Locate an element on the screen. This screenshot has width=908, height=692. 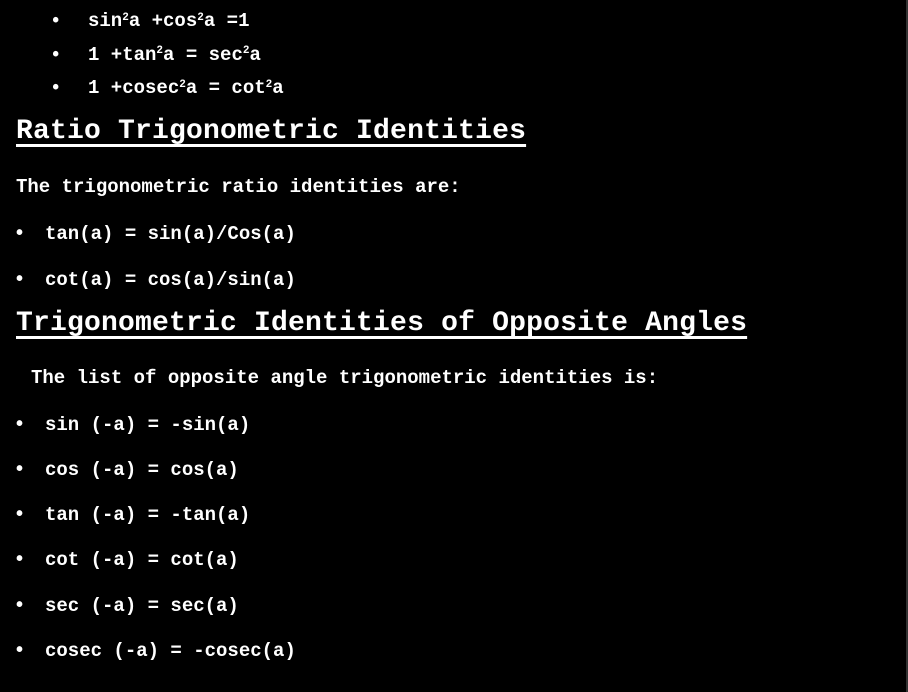
list-item: • 1 +cosec2a = cot2a is located at coordinates (142, 90).